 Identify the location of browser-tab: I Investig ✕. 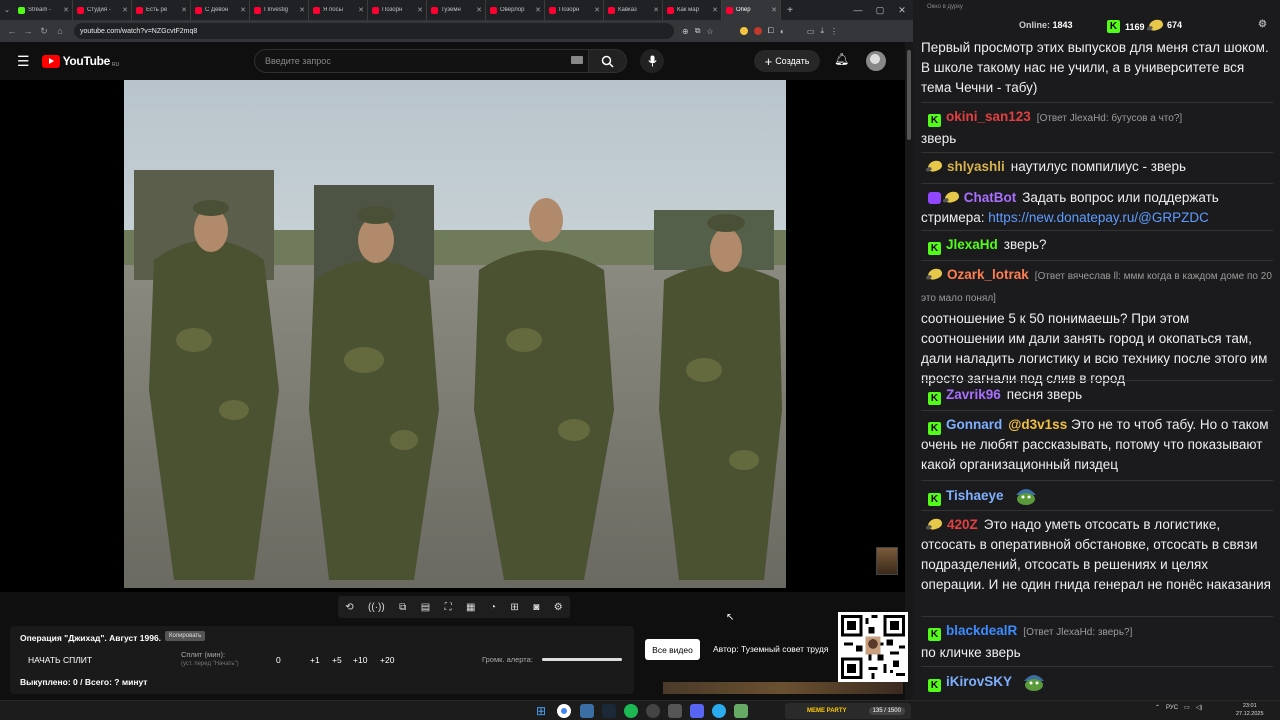
(279, 10).